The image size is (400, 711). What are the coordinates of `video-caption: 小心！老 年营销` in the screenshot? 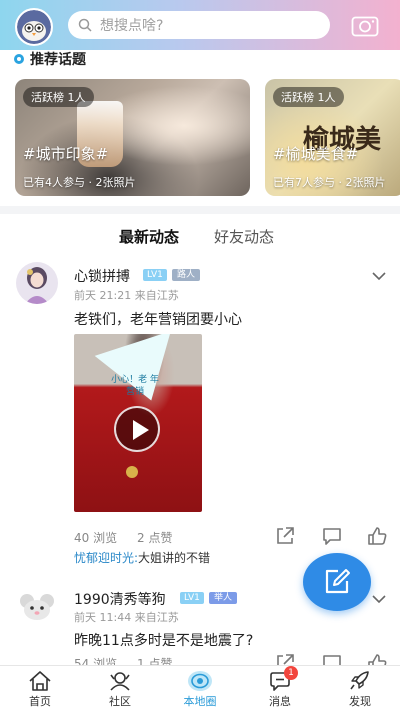 It's located at (135, 386).